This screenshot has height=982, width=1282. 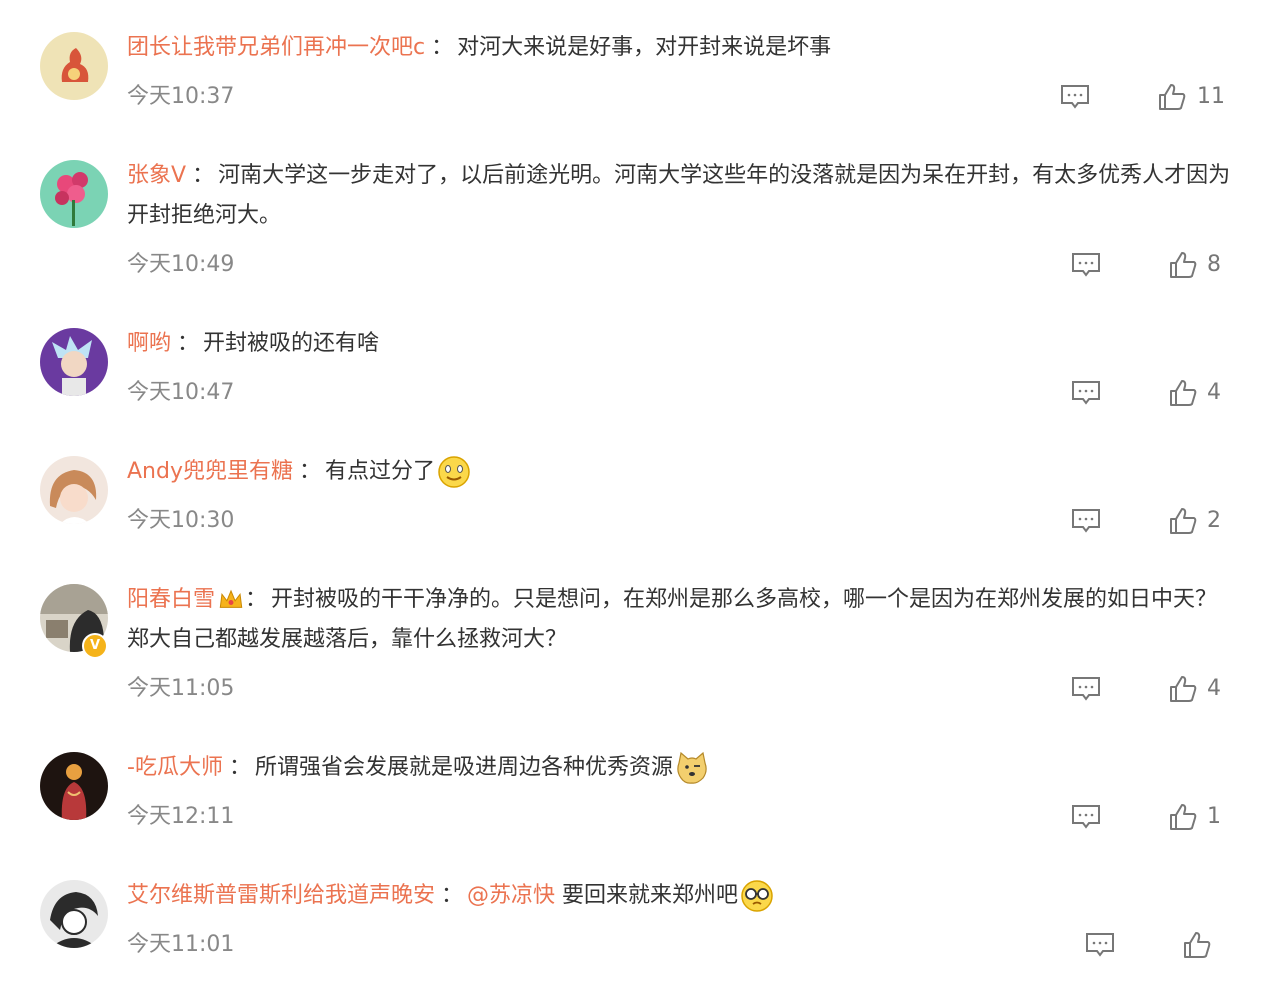 I want to click on comment-text-line: -吃瓜大师：所谓强省会发展就是吸进周边各种优秀资源, so click(x=679, y=768).